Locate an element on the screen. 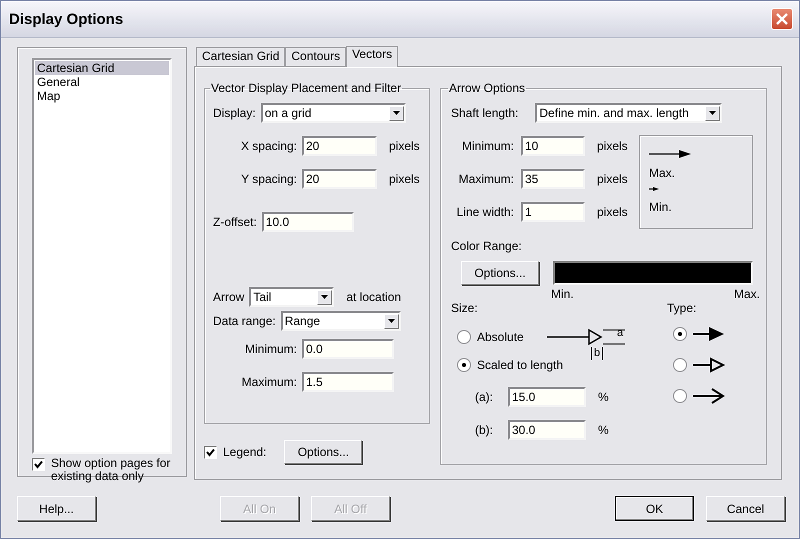 The width and height of the screenshot is (800, 539). long-arrow-icon is located at coordinates (670, 154).